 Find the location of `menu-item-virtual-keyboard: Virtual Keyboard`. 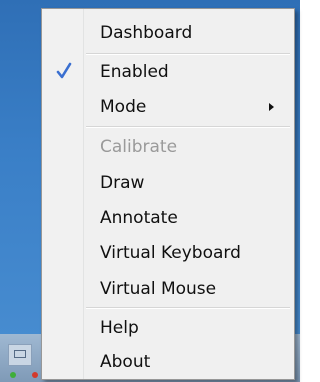

menu-item-virtual-keyboard: Virtual Keyboard is located at coordinates (168, 253).